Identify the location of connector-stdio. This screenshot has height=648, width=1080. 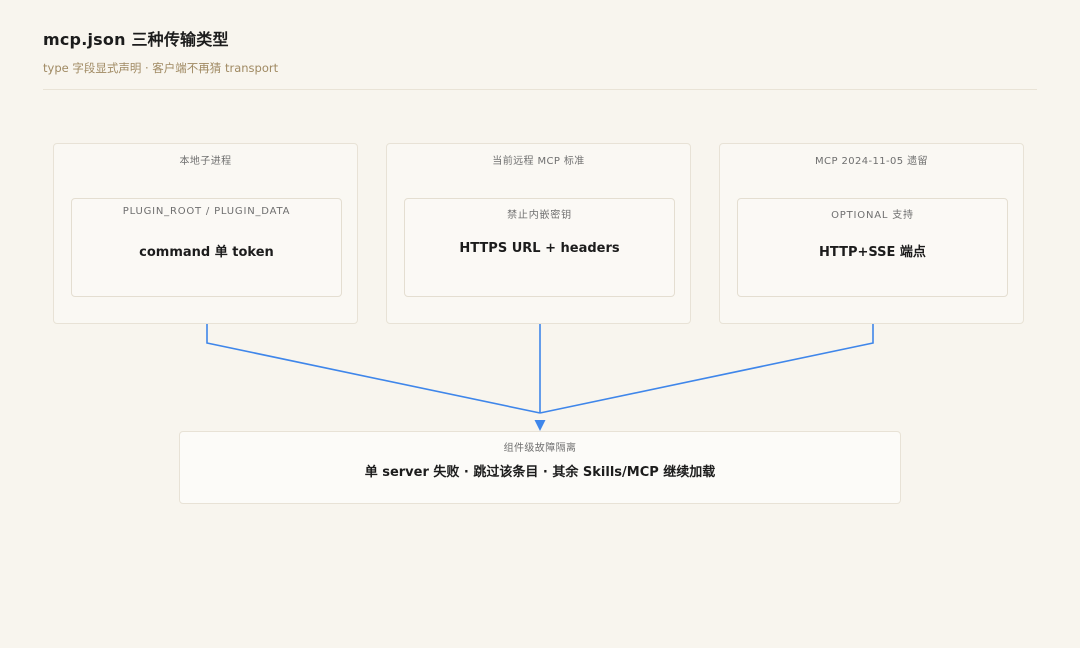
(373, 369).